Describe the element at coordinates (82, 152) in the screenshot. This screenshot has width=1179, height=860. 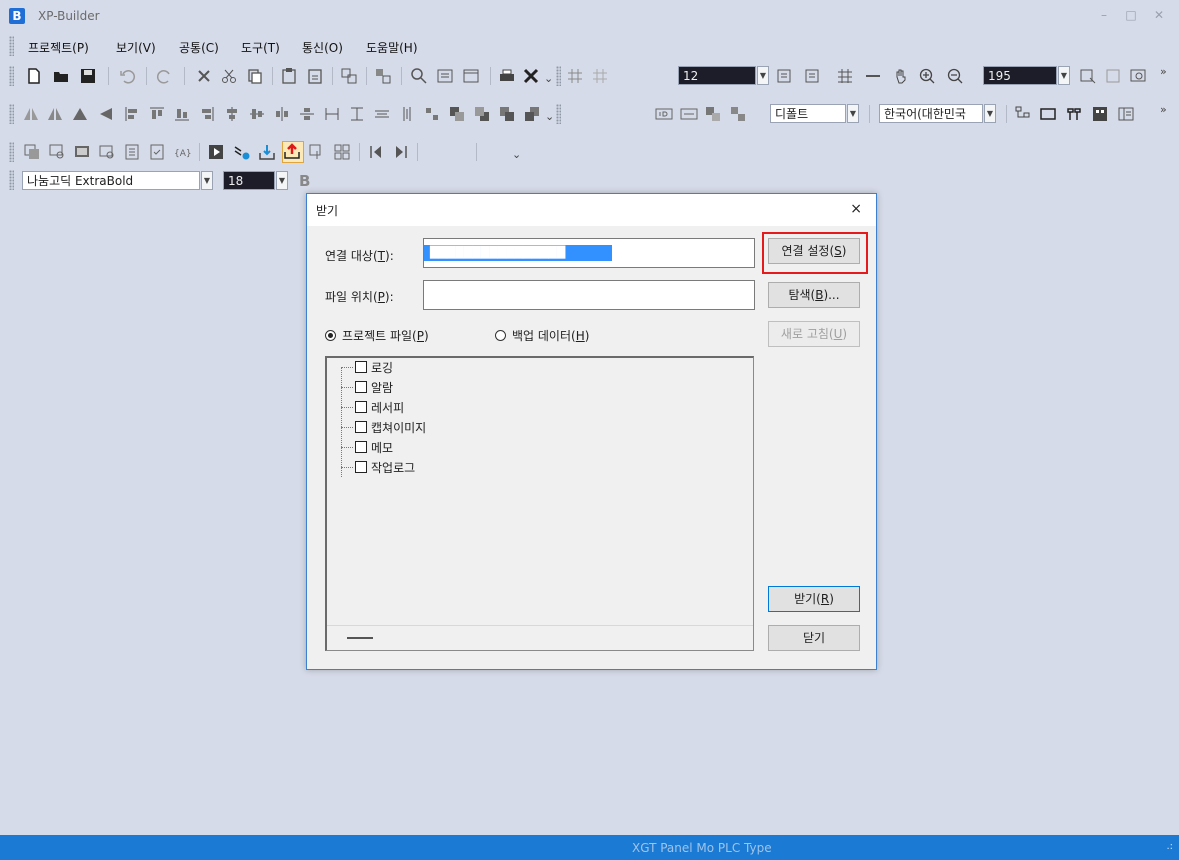
I see `screen-list-icon` at that location.